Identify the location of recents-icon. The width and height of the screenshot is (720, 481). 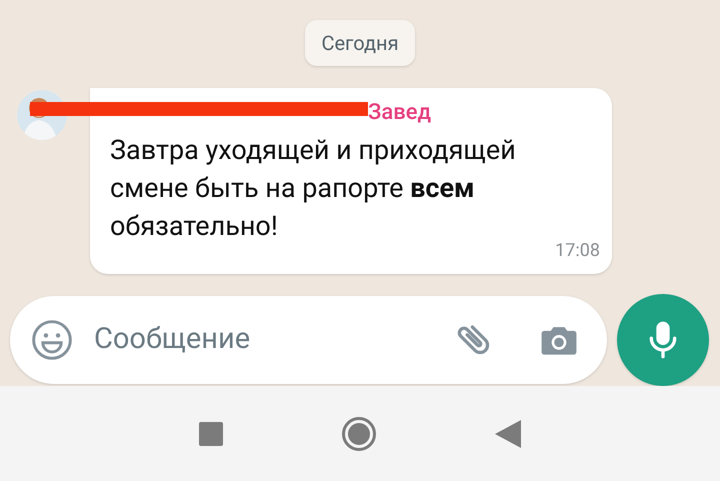
(211, 434).